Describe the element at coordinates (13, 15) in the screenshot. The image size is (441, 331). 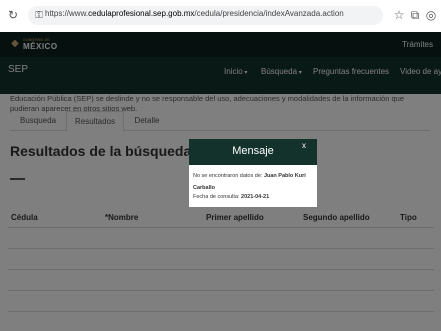
I see `reload-icon: ↻` at that location.